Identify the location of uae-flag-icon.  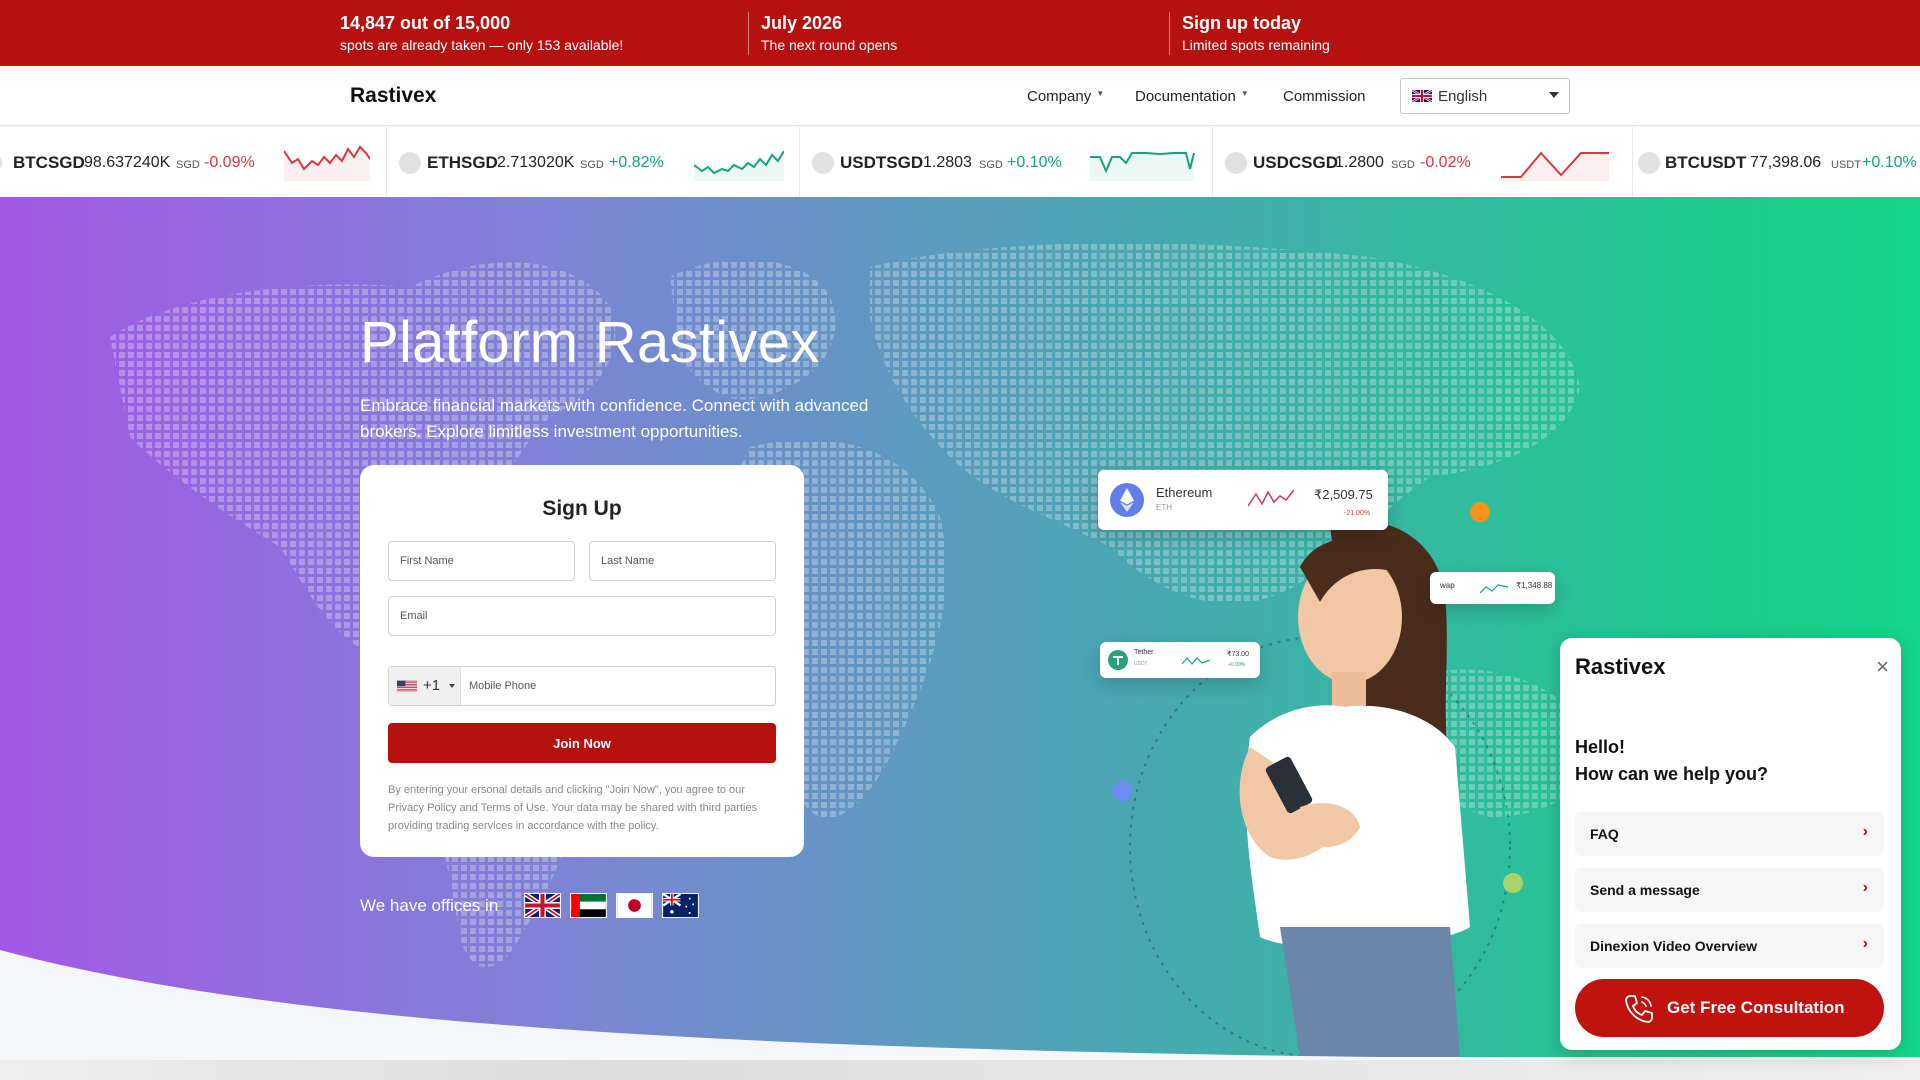
(588, 905).